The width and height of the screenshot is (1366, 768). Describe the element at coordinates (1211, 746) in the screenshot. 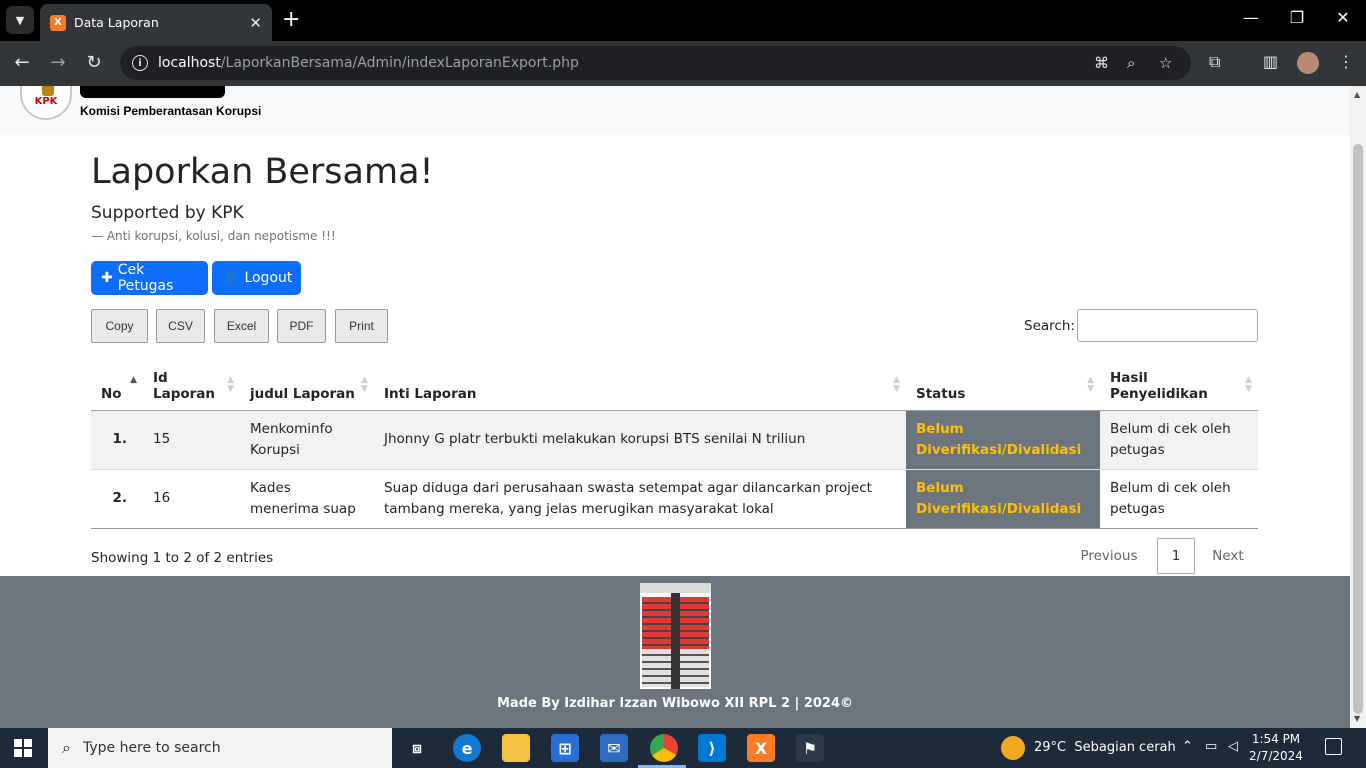

I see `network-icon: ▭` at that location.